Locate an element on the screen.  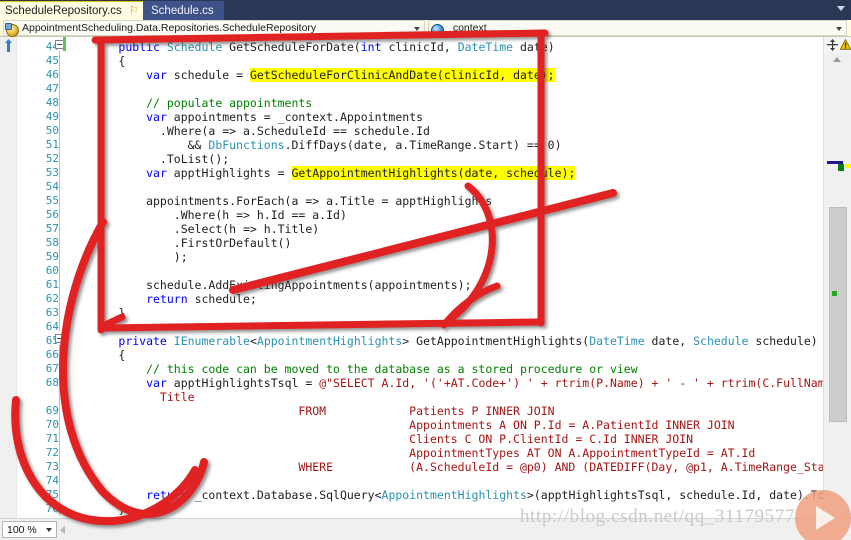
code-token: { is located at coordinates (94, 61).